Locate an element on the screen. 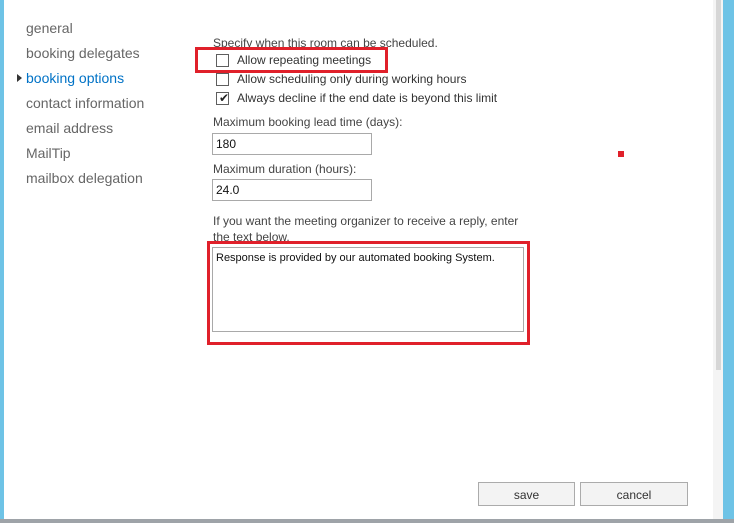 This screenshot has height=523, width=734. nav-item-email-address: email address is located at coordinates (69, 128).